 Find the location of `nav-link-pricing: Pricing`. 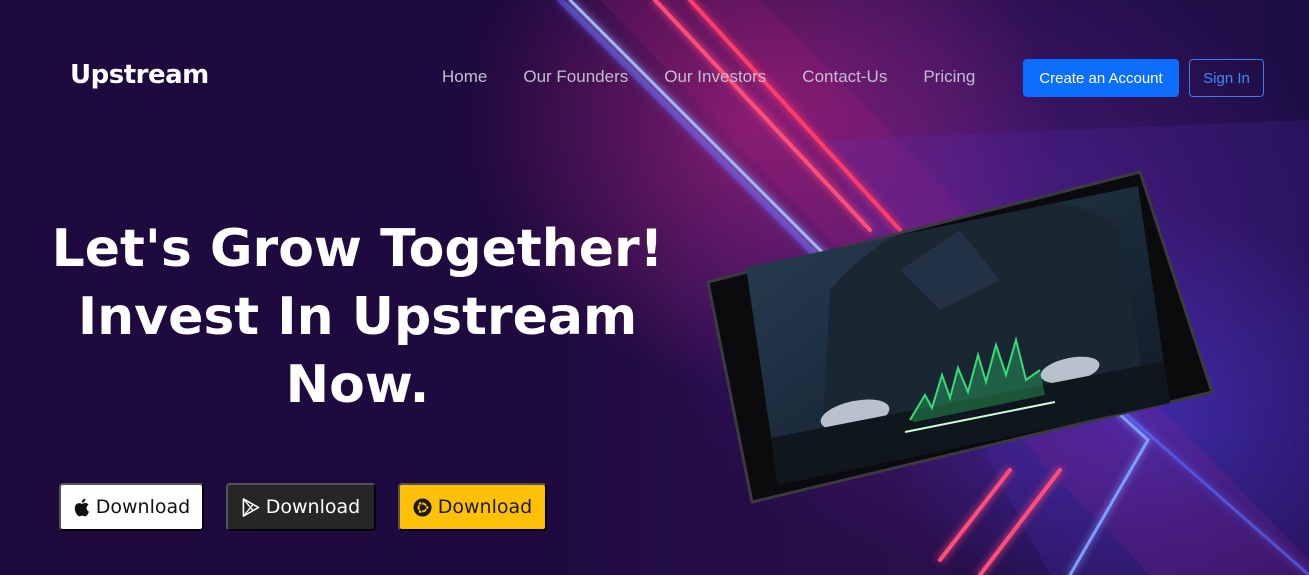

nav-link-pricing: Pricing is located at coordinates (949, 77).